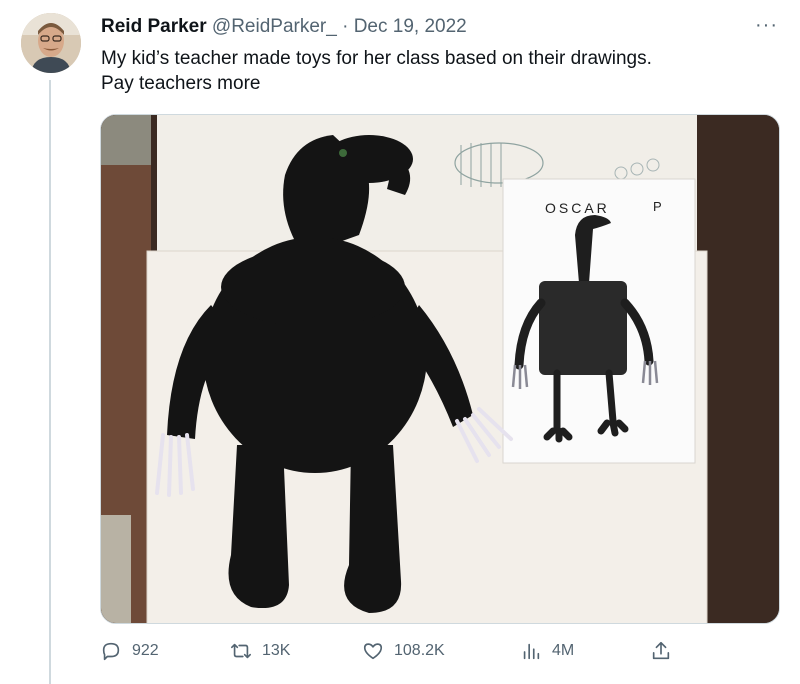 This screenshot has height=684, width=800. I want to click on view-count: 4M, so click(563, 650).